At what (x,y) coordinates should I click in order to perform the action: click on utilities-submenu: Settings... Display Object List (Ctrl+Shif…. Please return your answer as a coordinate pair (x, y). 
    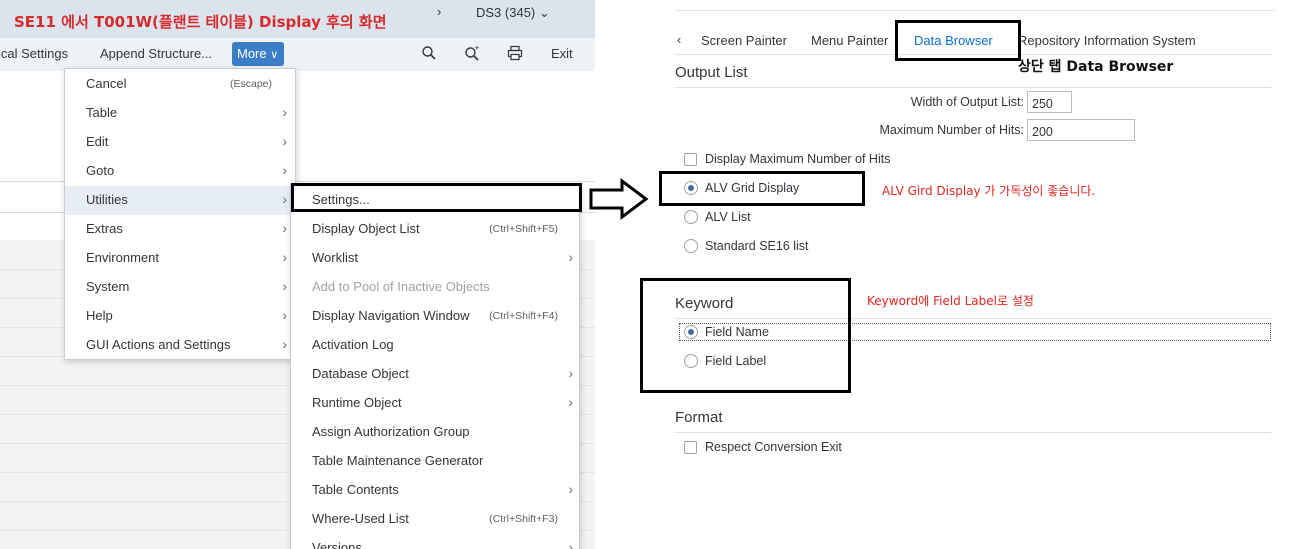
    Looking at the image, I should click on (435, 366).